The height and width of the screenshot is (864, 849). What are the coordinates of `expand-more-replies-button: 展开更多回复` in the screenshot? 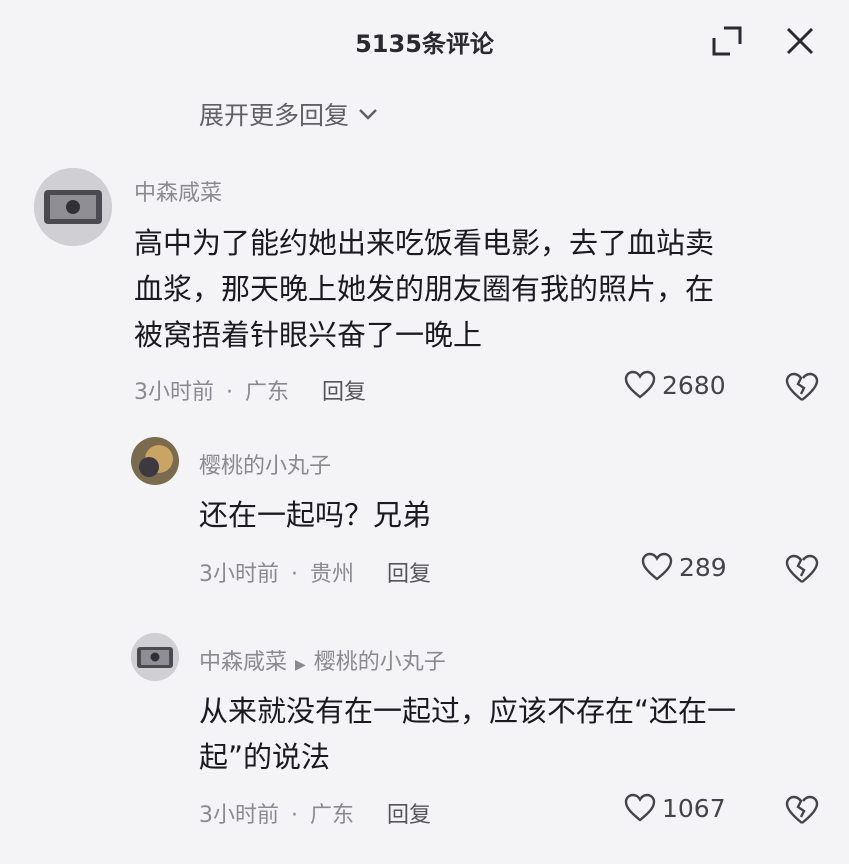 It's located at (289, 114).